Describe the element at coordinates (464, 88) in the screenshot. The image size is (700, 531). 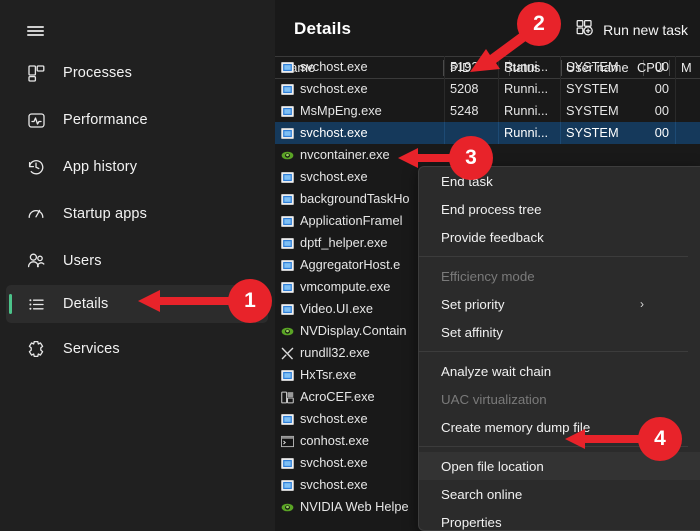
I see `cell-pid: 5208` at that location.